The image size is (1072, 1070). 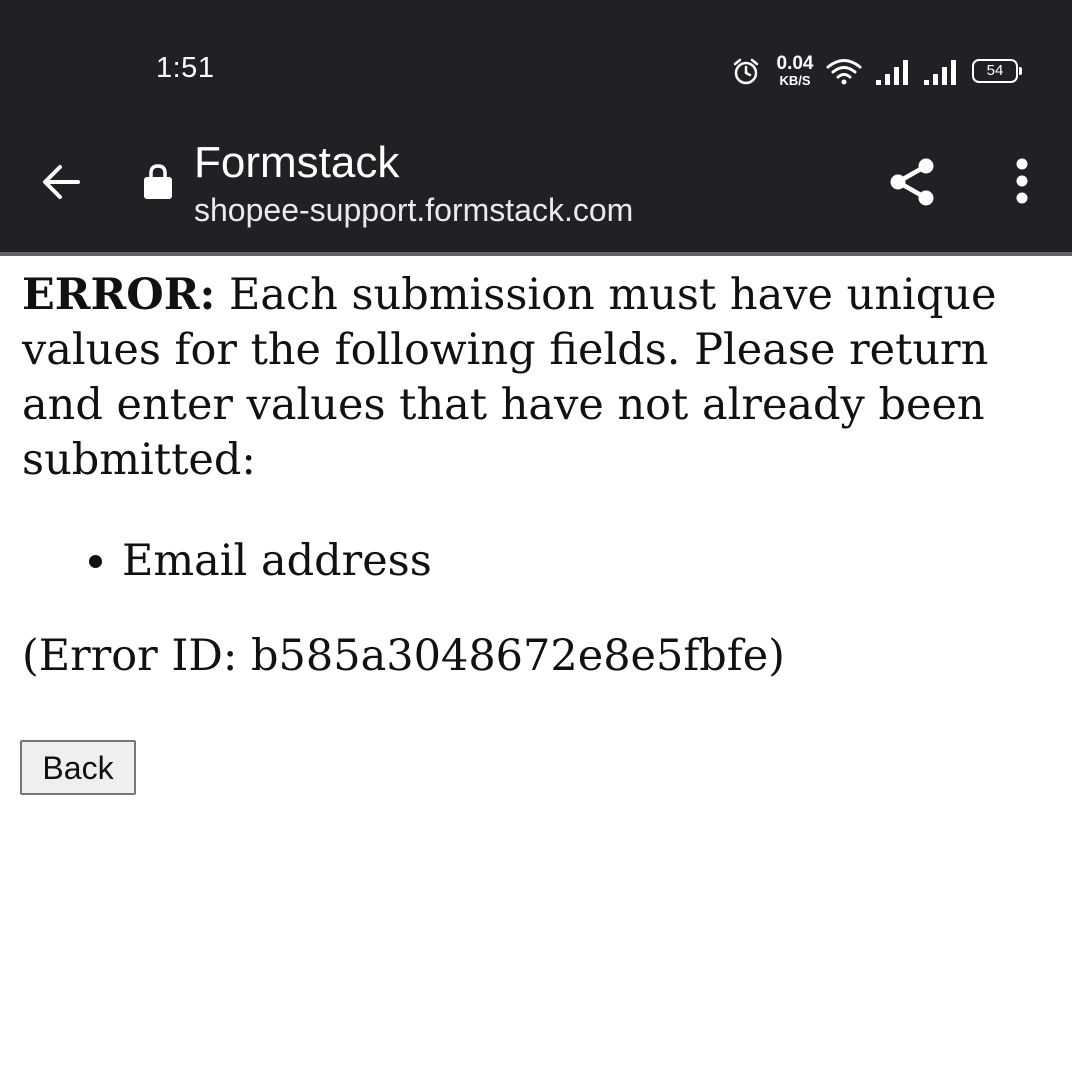 What do you see at coordinates (403, 656) in the screenshot?
I see `error-id: (Error ID: b585a3048672e8e5fbfe)` at bounding box center [403, 656].